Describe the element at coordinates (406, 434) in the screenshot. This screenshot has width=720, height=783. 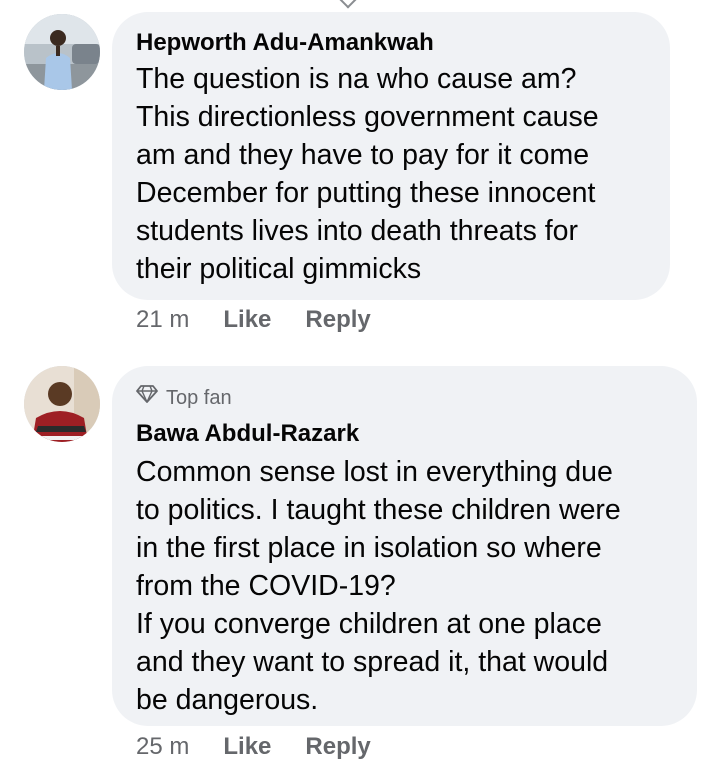
I see `comment-author: Bawa Abdul-Razark` at that location.